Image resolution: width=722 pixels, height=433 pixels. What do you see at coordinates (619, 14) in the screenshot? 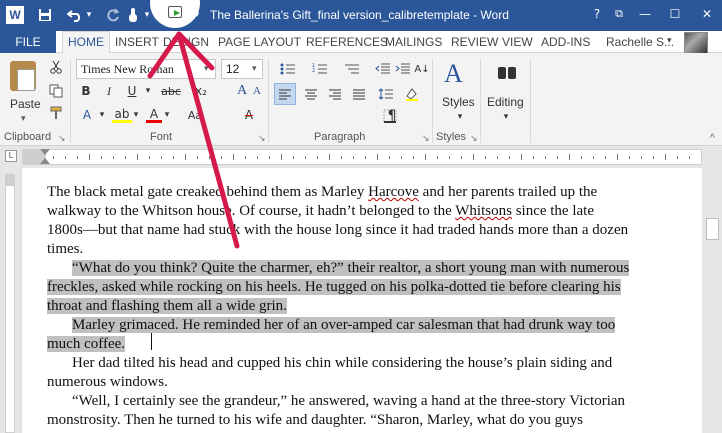
I see `restore-icon: ⧉` at bounding box center [619, 14].